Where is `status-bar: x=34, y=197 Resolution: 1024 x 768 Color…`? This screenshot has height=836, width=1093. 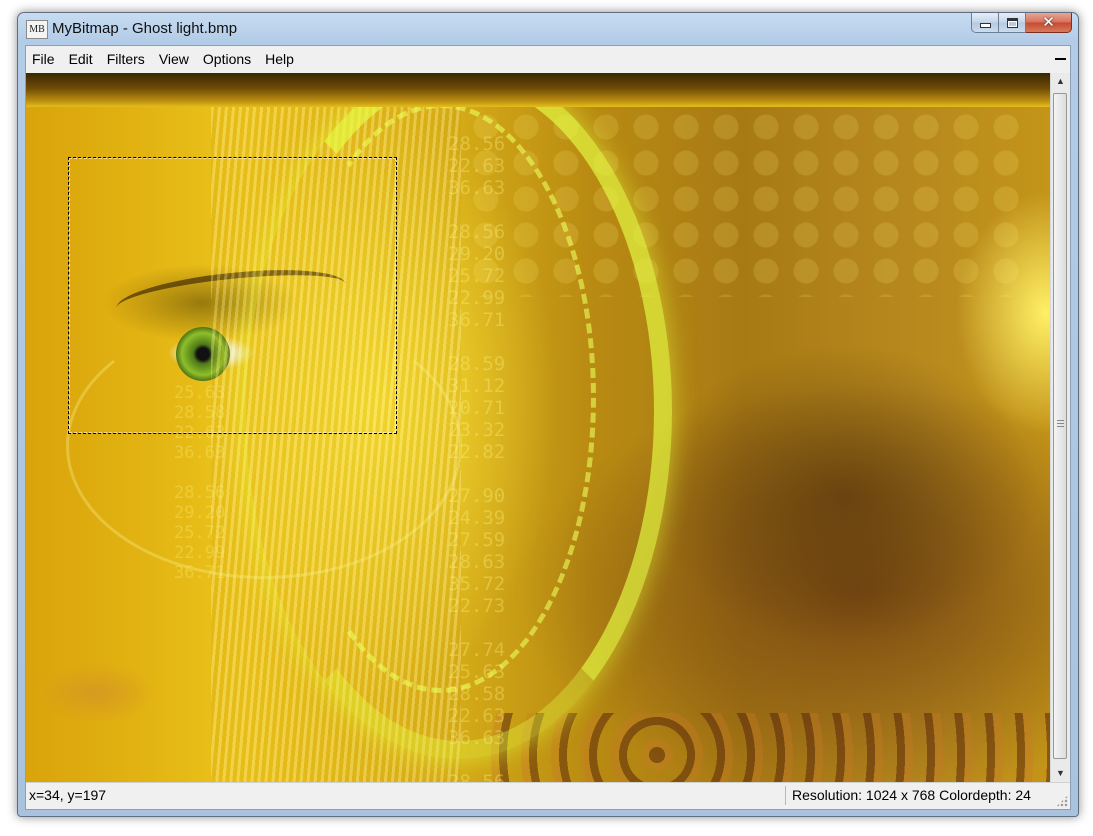
status-bar: x=34, y=197 Resolution: 1024 x 768 Color… is located at coordinates (548, 795).